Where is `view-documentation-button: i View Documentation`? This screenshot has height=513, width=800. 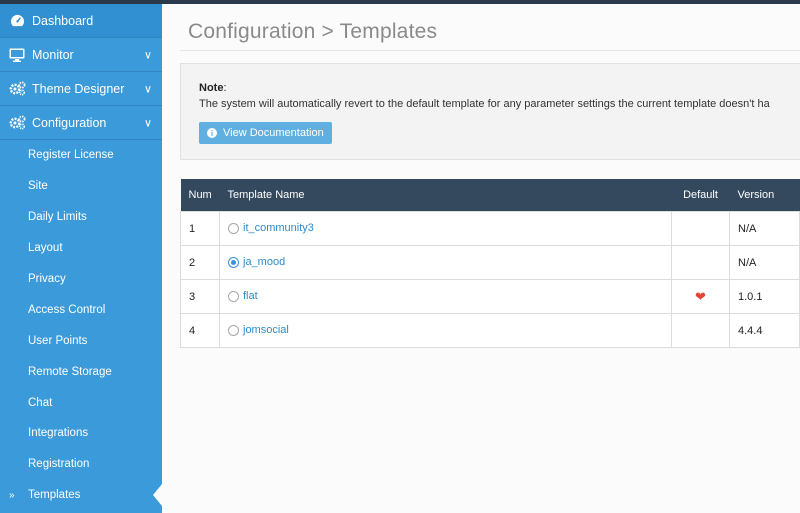 view-documentation-button: i View Documentation is located at coordinates (265, 133).